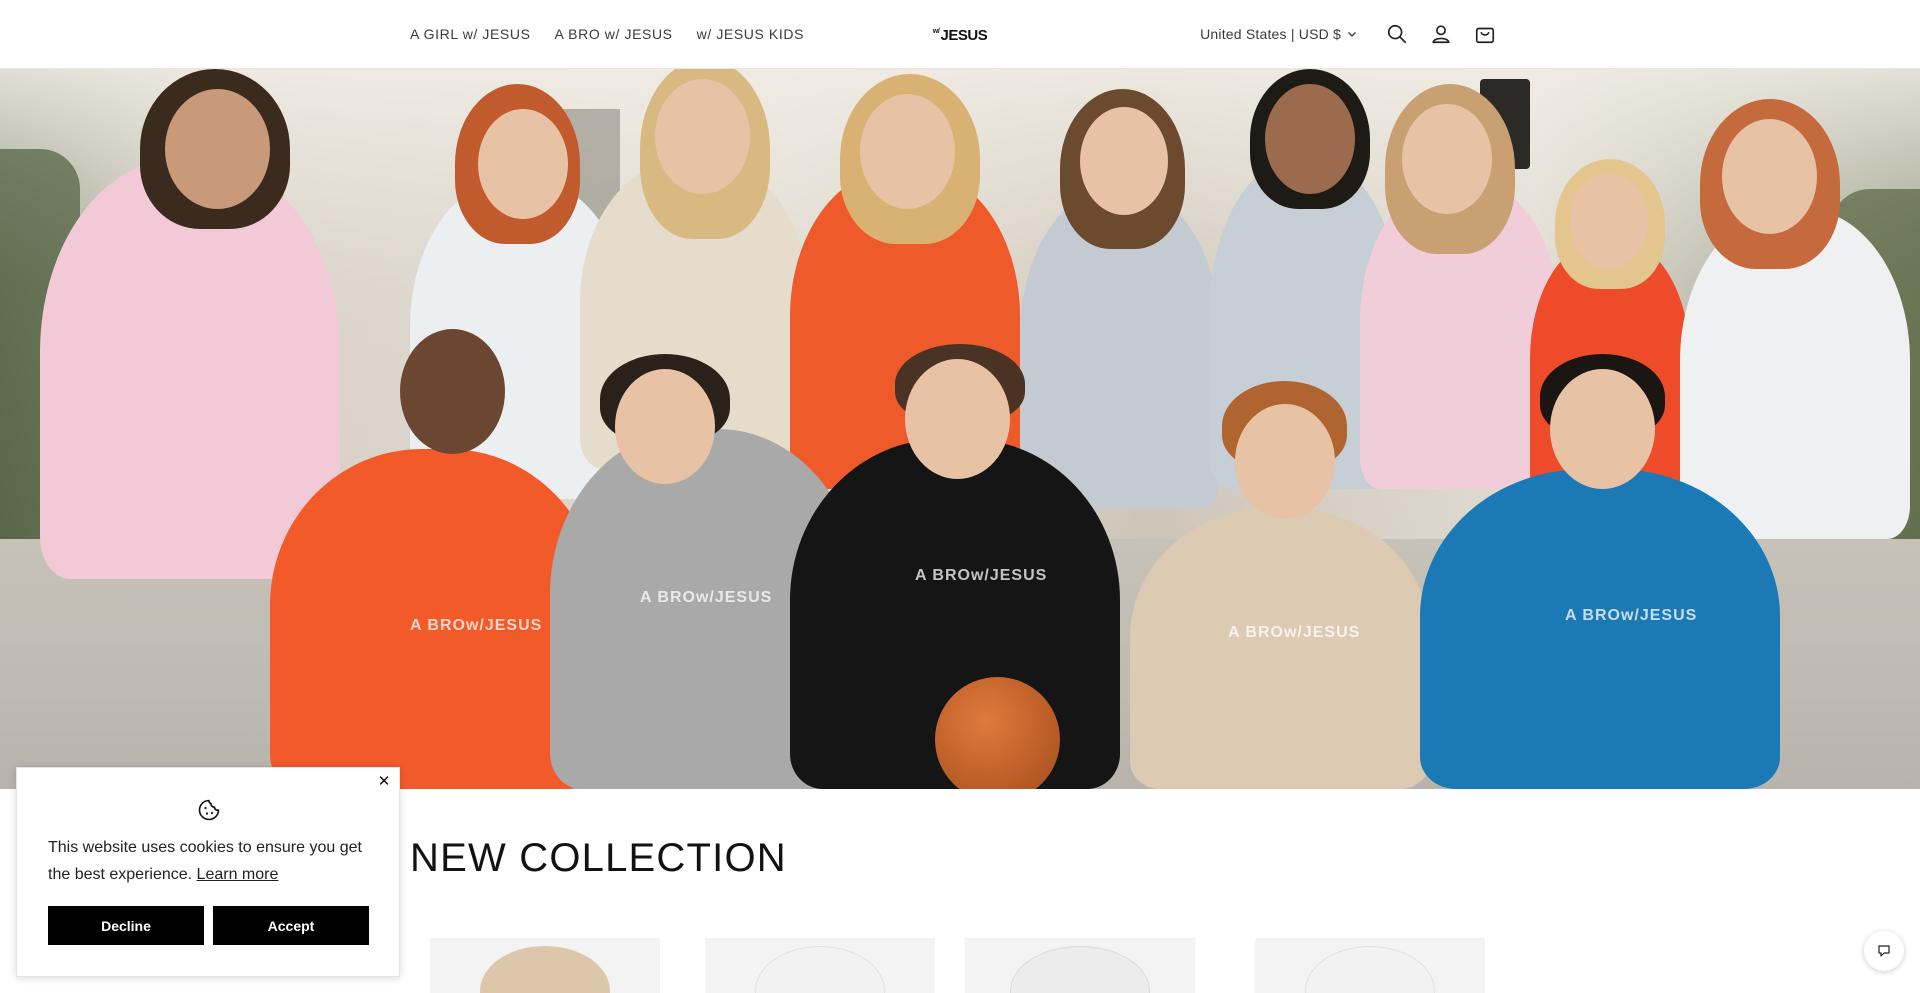 The width and height of the screenshot is (1920, 993). What do you see at coordinates (614, 34) in the screenshot?
I see `nav-link-bro: A BRO w/ JESUS` at bounding box center [614, 34].